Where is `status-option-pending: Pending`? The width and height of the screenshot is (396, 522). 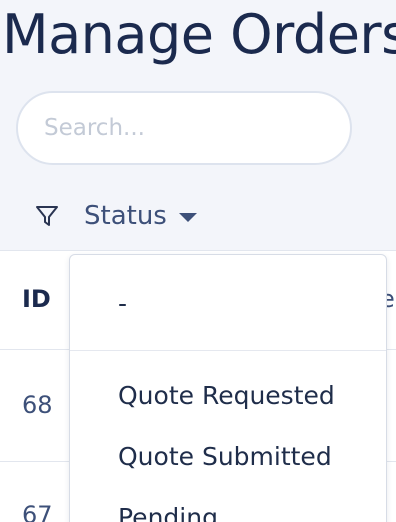
status-option-pending: Pending is located at coordinates (168, 512).